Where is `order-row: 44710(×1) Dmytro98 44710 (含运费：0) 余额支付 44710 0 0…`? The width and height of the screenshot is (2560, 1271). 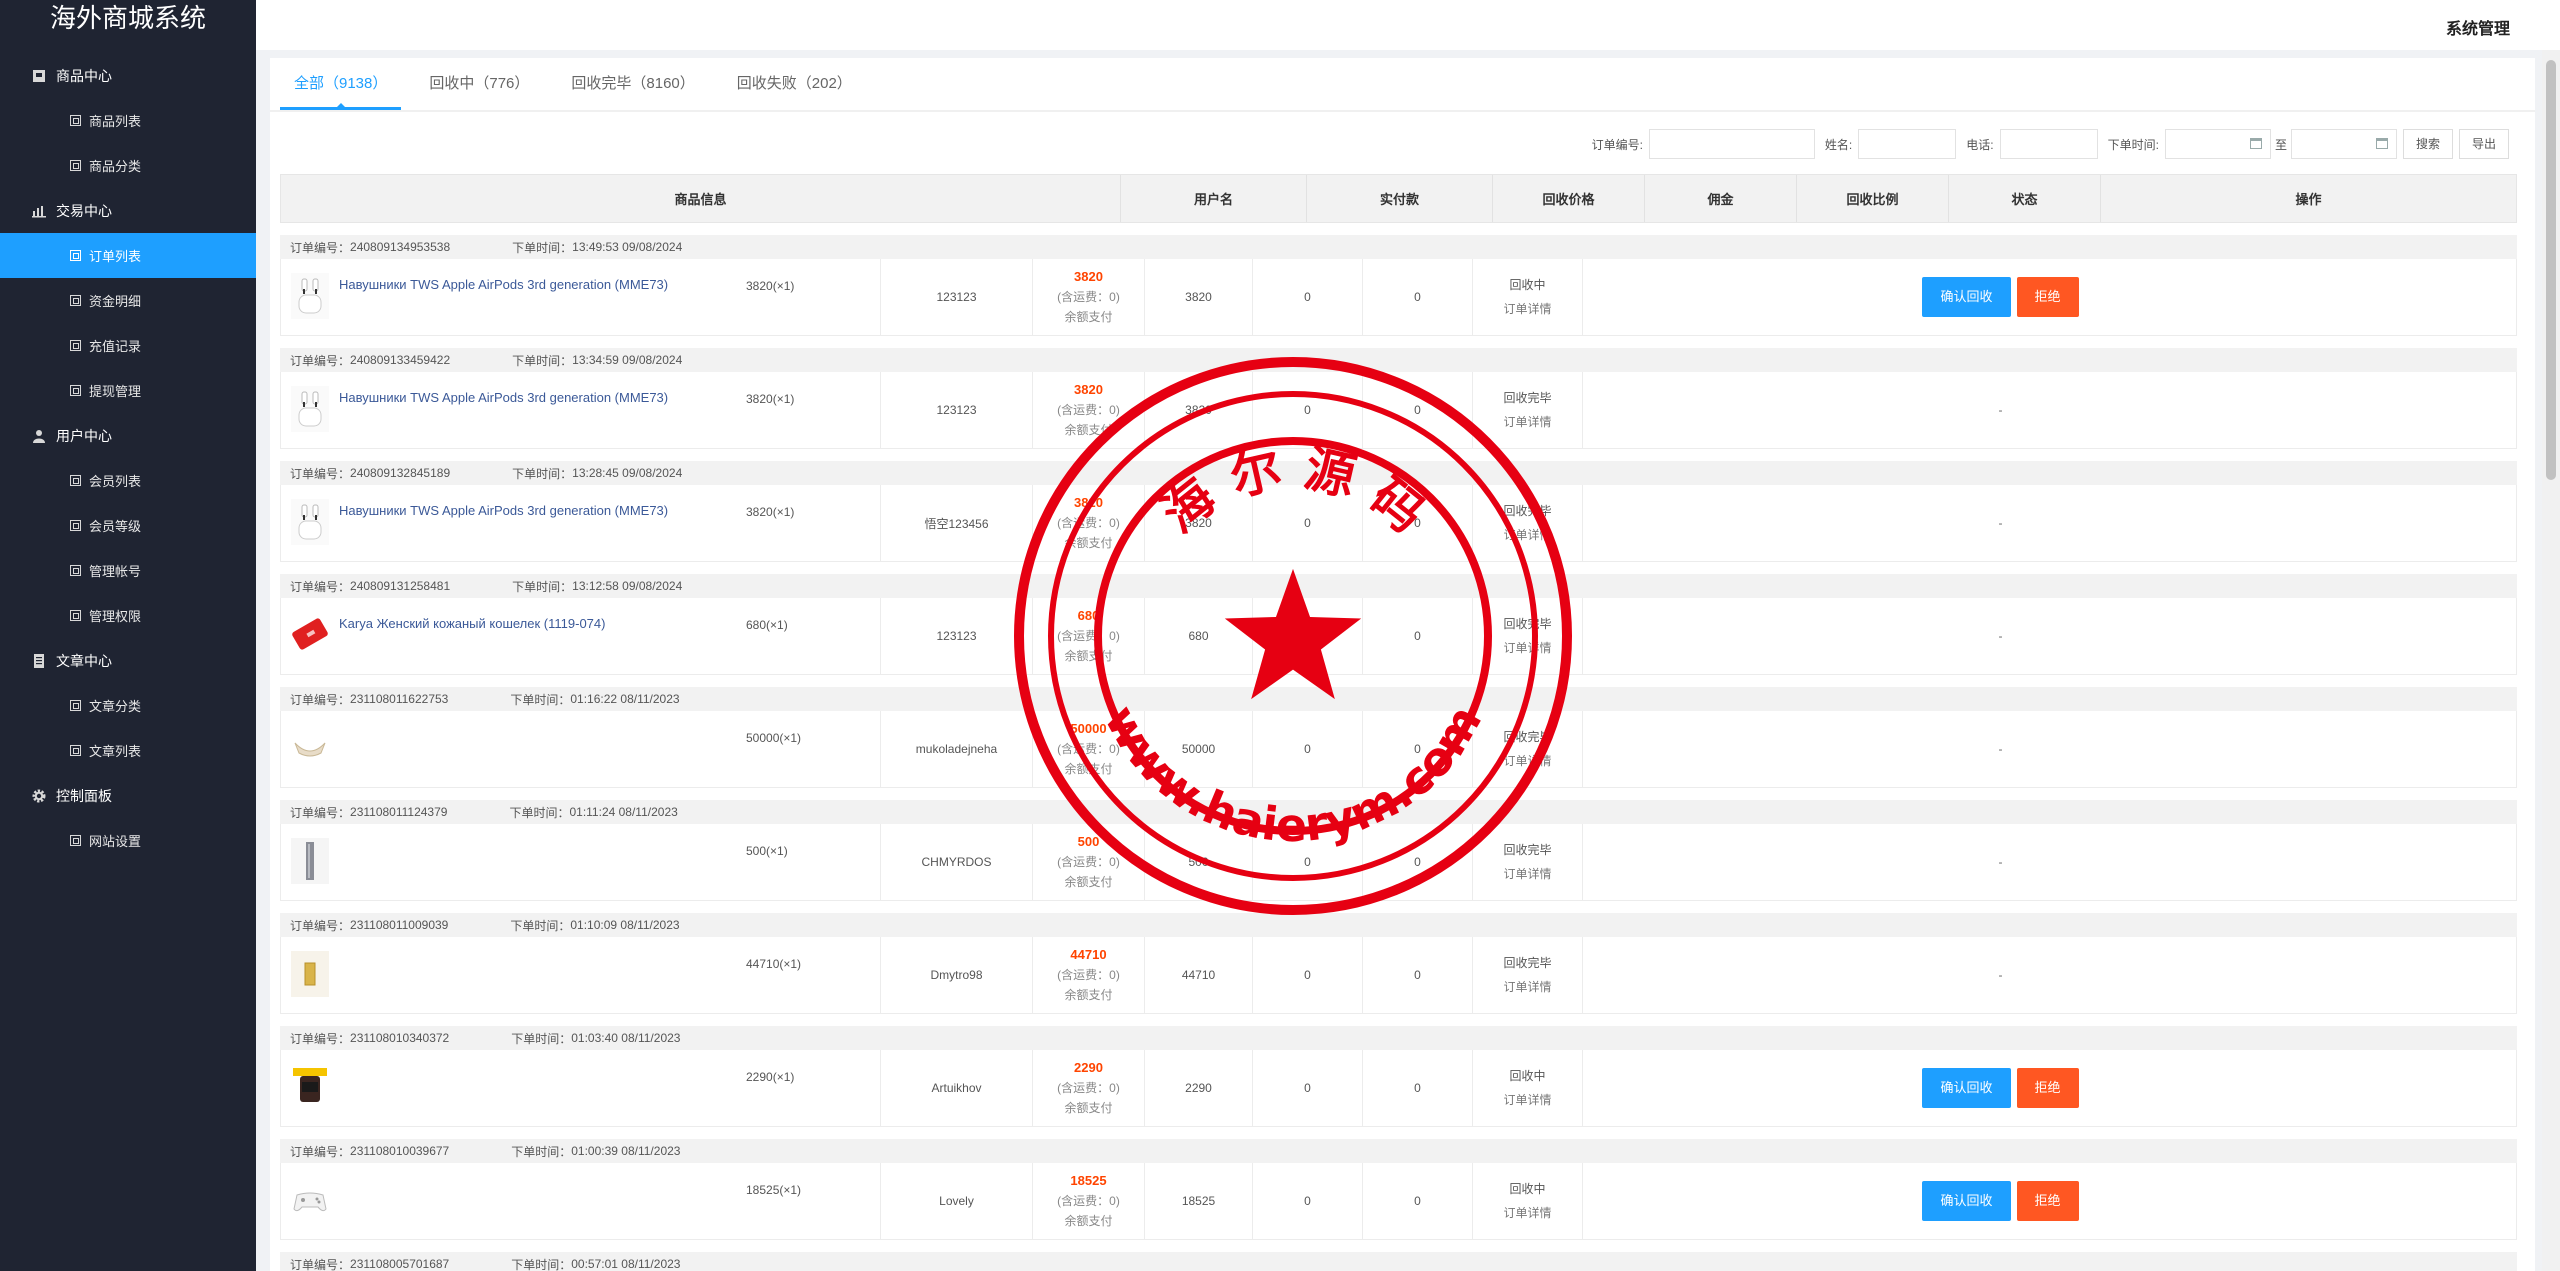
order-row: 44710(×1) Dmytro98 44710 (含运费：0) 余额支付 44710 0 0… is located at coordinates (1398, 975).